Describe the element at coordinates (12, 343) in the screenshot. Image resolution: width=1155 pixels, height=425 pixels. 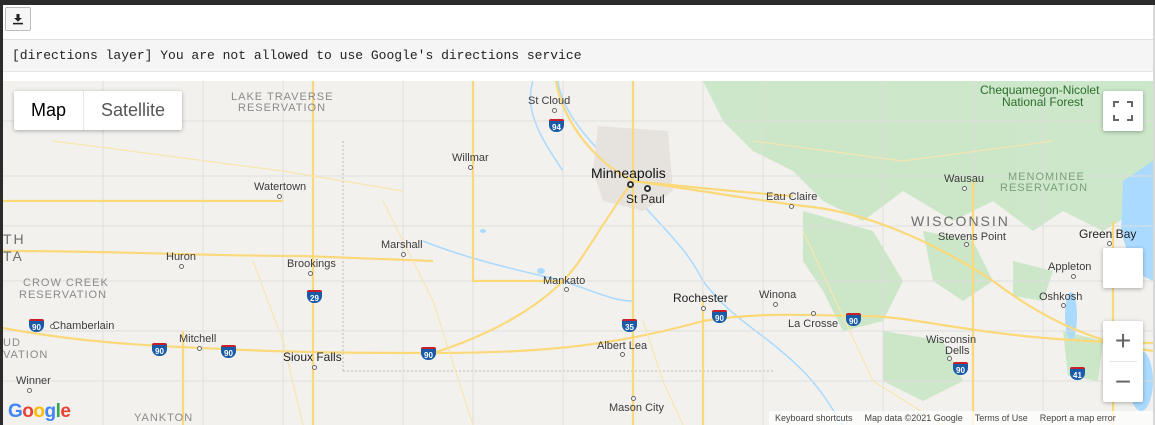
I see `map-label-edge-ud: UD` at that location.